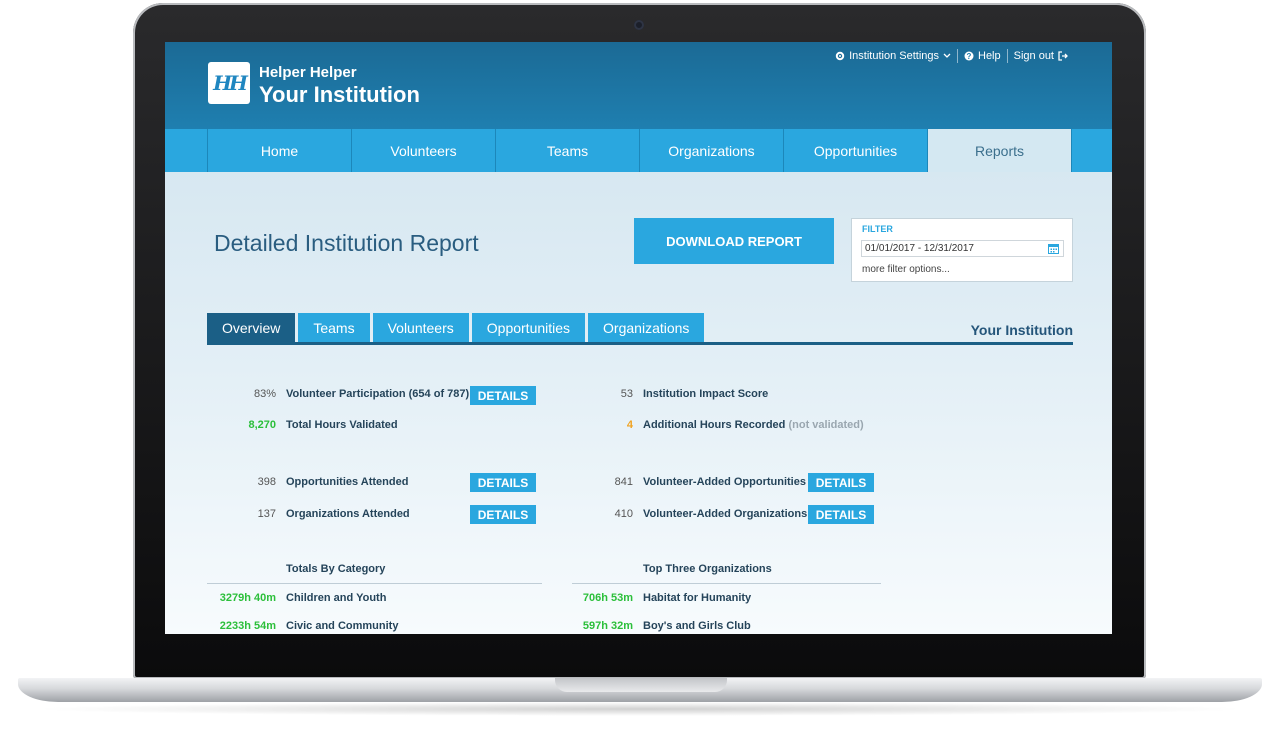 The image size is (1280, 732). Describe the element at coordinates (707, 569) in the screenshot. I see `top-organizations-heading: Top Three Organizations` at that location.